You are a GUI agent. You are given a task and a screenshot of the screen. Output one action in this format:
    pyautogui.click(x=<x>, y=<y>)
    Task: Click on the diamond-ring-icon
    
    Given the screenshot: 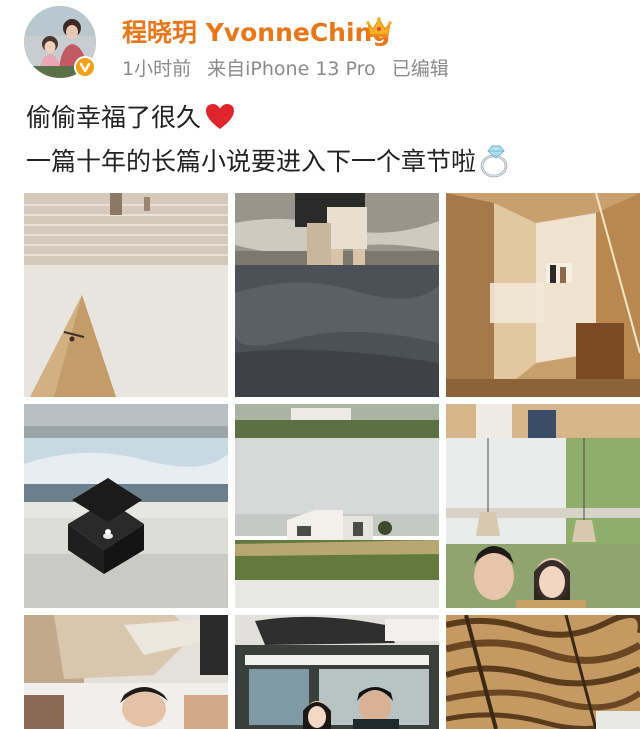 What is the action you would take?
    pyautogui.click(x=494, y=161)
    